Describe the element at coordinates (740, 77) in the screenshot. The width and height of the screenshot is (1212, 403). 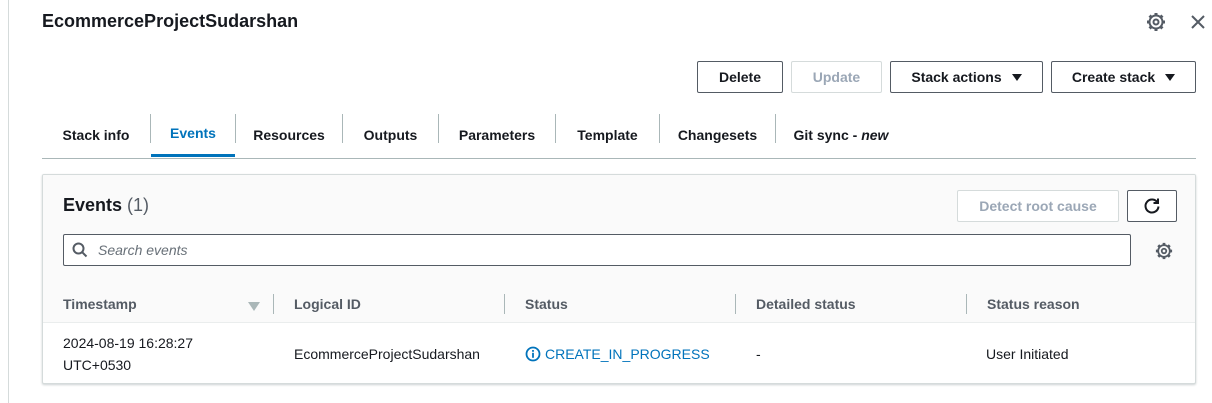
I see `delete-button: Delete` at that location.